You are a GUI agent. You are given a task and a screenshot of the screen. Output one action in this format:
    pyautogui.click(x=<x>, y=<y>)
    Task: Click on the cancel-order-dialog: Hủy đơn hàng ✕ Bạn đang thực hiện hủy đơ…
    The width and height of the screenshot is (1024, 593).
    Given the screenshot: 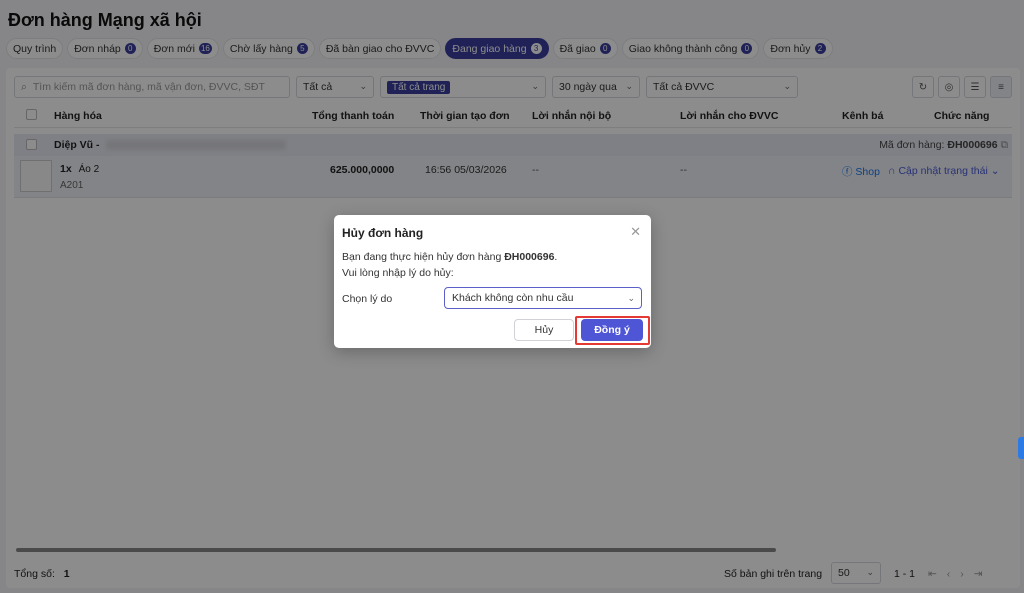 What is the action you would take?
    pyautogui.click(x=492, y=281)
    